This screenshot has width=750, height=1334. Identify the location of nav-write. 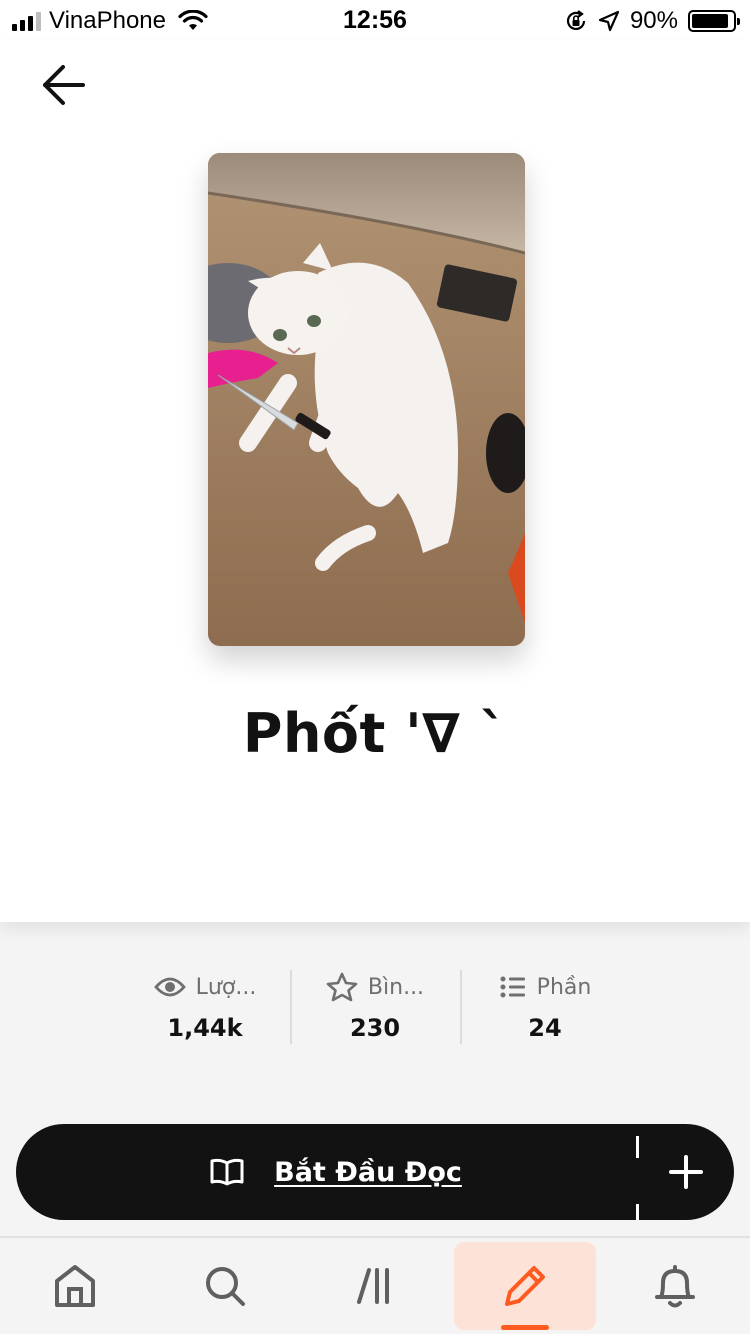
(525, 1286).